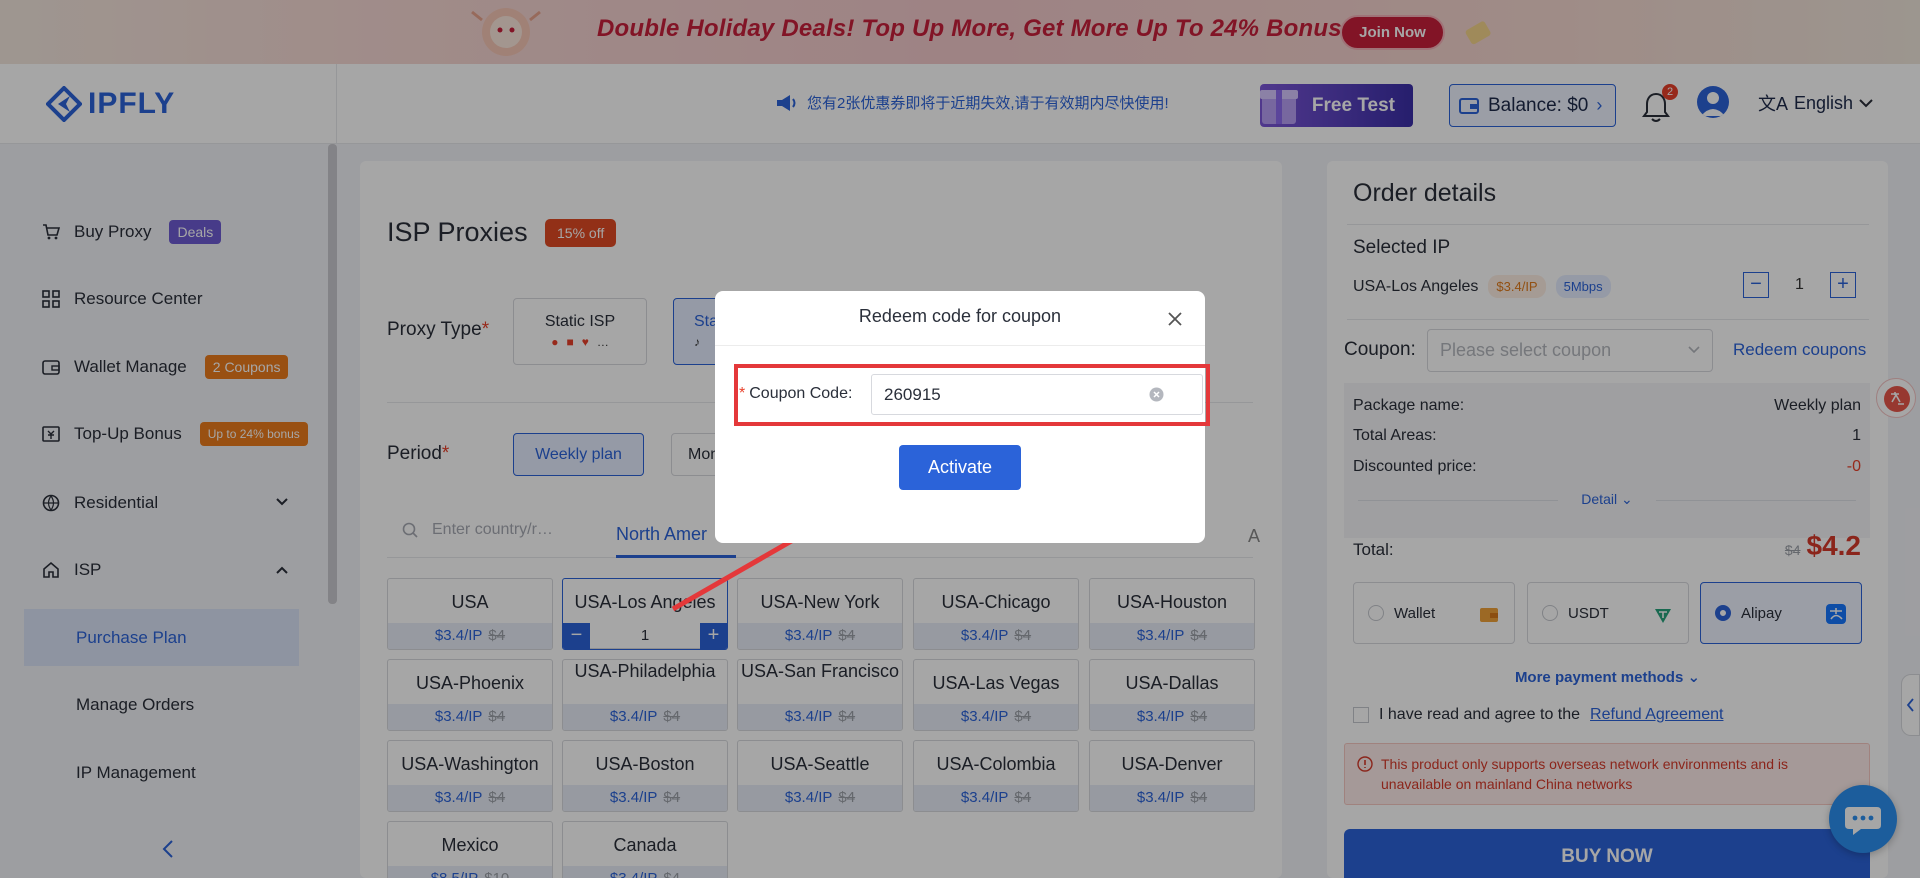 The image size is (1920, 878). What do you see at coordinates (796, 393) in the screenshot?
I see `coupon-code-label: * Coupon Code:` at bounding box center [796, 393].